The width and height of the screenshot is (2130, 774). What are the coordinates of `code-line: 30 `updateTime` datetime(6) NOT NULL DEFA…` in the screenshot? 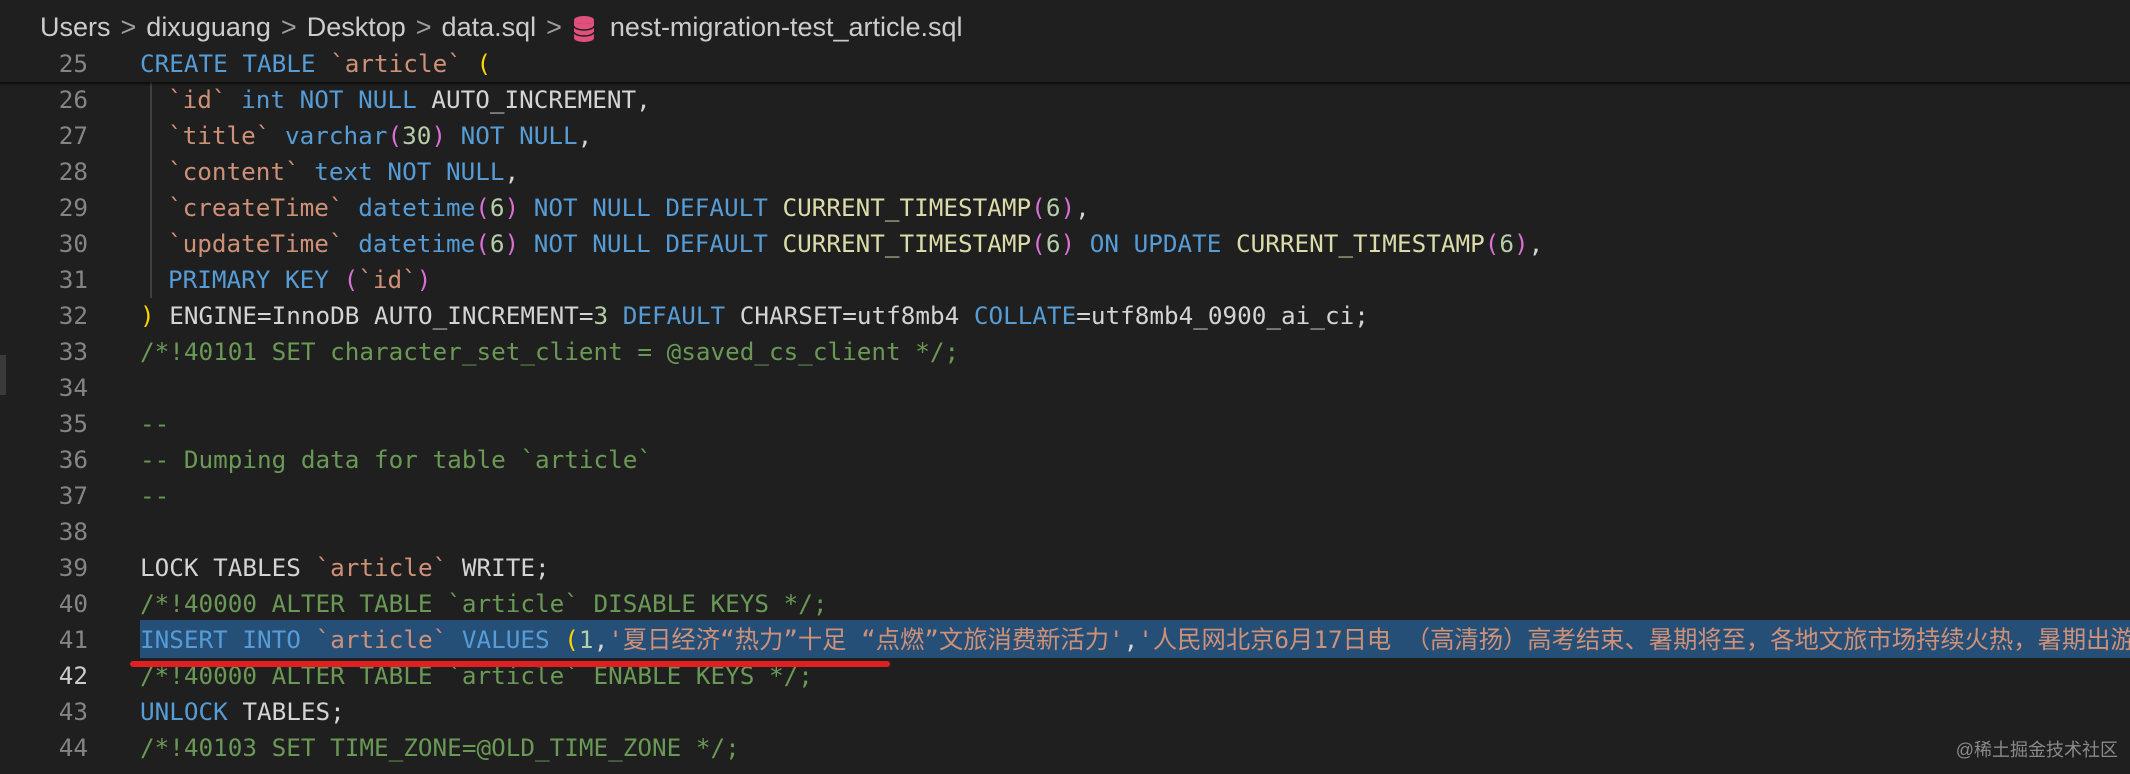 It's located at (1065, 244).